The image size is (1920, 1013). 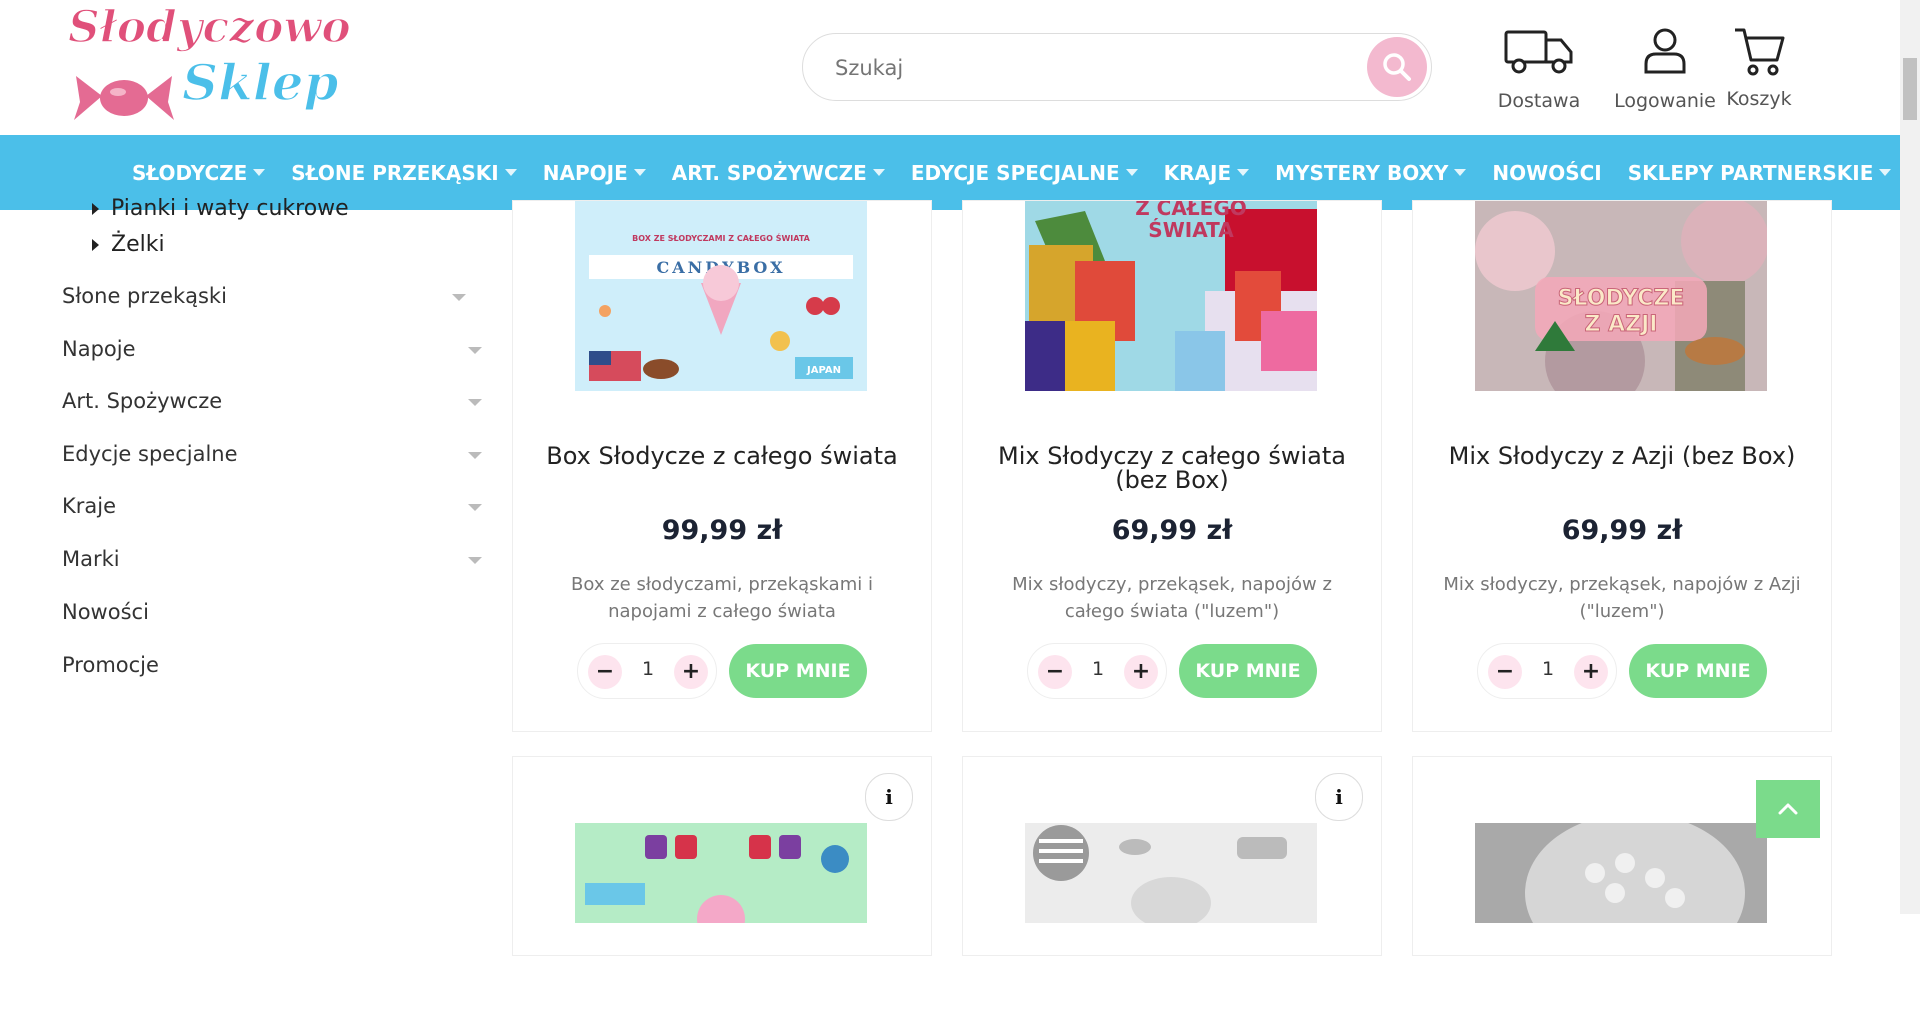 What do you see at coordinates (272, 559) in the screenshot?
I see `sidebar-category: Marki` at bounding box center [272, 559].